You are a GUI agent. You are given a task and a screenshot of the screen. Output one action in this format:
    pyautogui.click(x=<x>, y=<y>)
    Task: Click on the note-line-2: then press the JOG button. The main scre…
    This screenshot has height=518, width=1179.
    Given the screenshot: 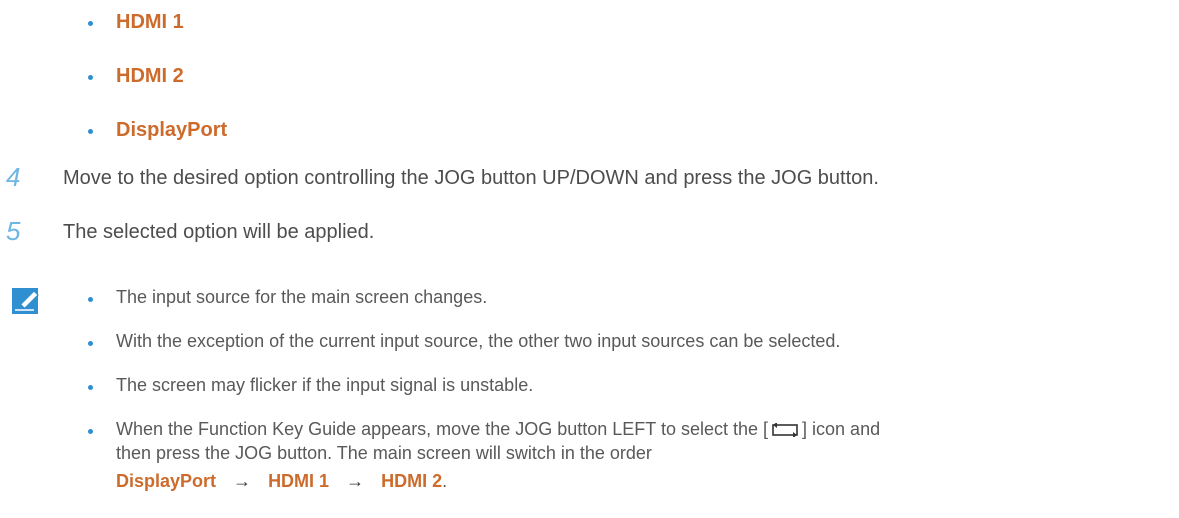 What is the action you would take?
    pyautogui.click(x=384, y=453)
    